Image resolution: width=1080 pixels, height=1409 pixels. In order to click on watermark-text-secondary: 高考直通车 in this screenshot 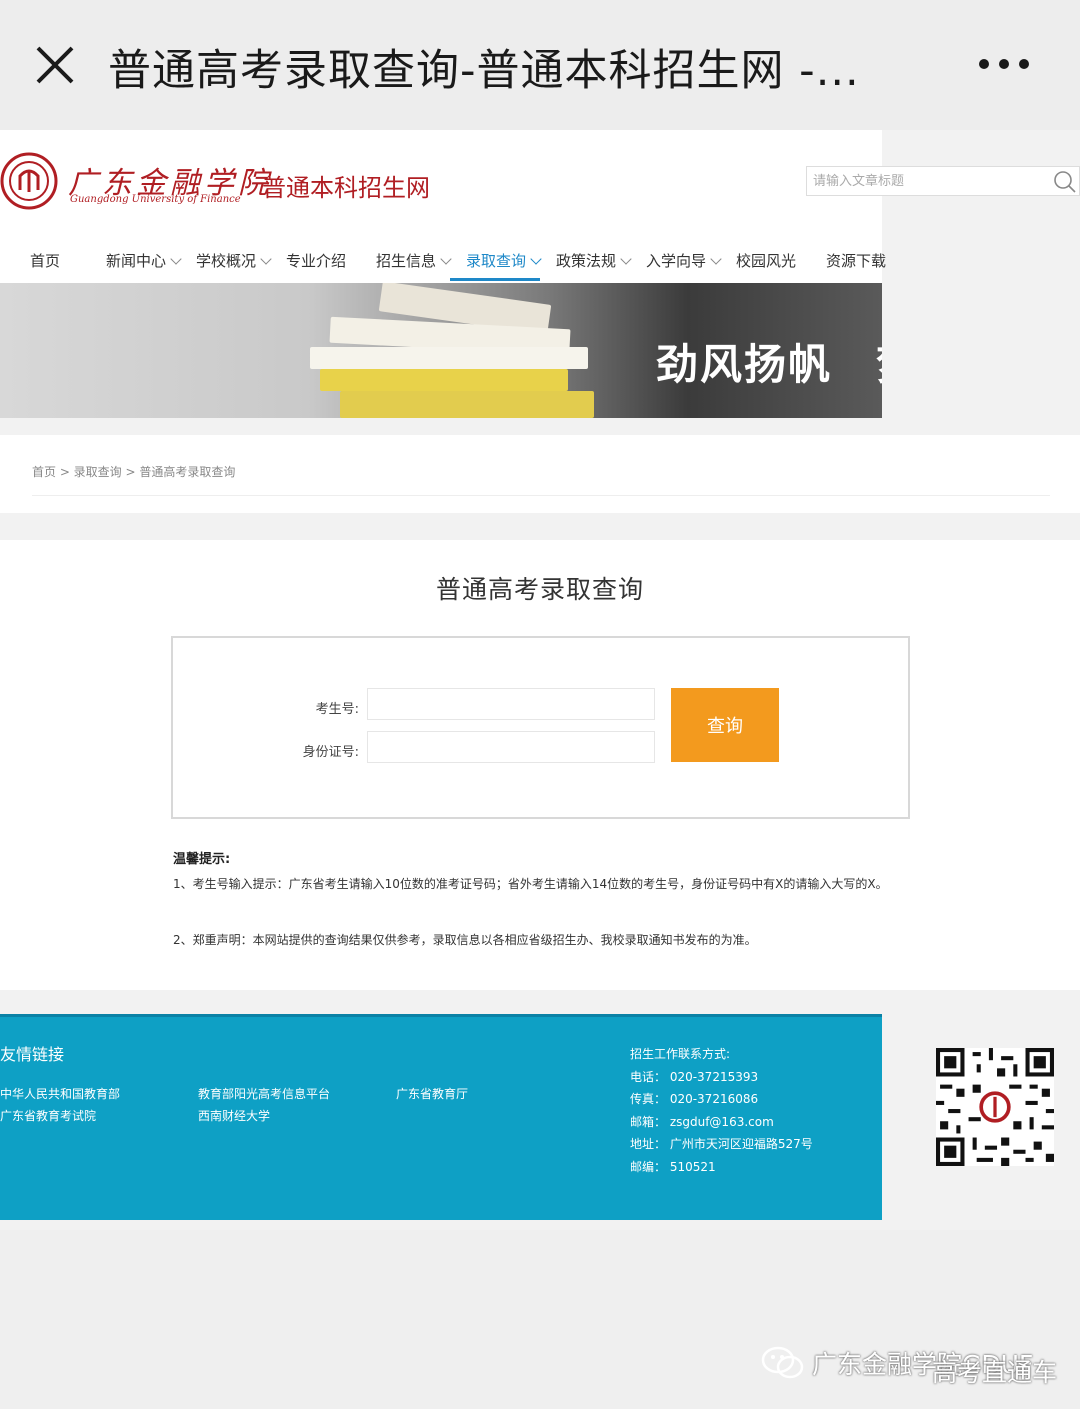, I will do `click(995, 1372)`.